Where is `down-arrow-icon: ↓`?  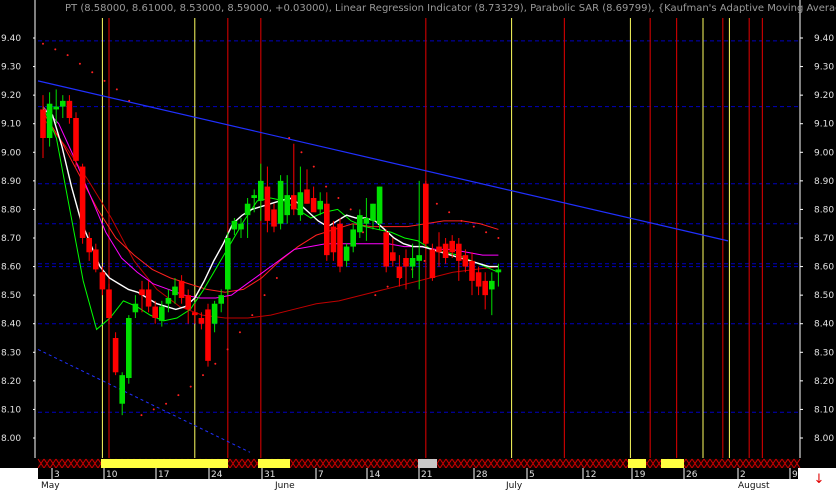
down-arrow-icon: ↓ is located at coordinates (819, 480).